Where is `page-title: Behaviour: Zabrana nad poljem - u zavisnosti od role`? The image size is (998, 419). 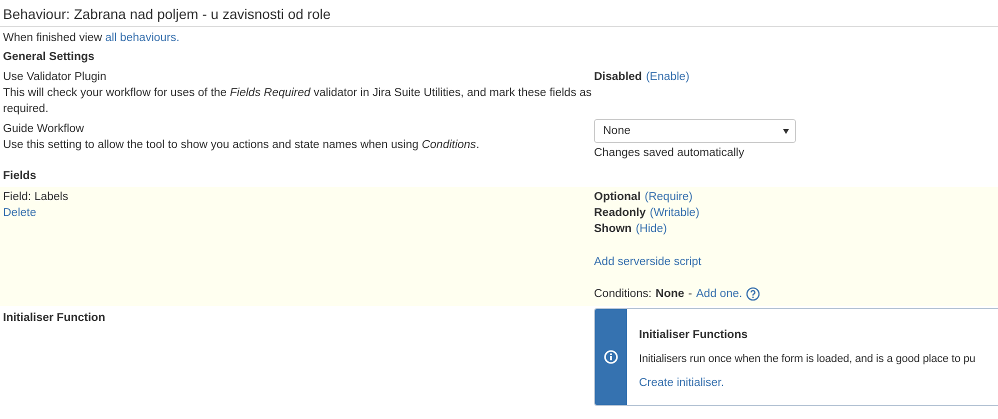 page-title: Behaviour: Zabrana nad poljem - u zavisnosti od role is located at coordinates (167, 14).